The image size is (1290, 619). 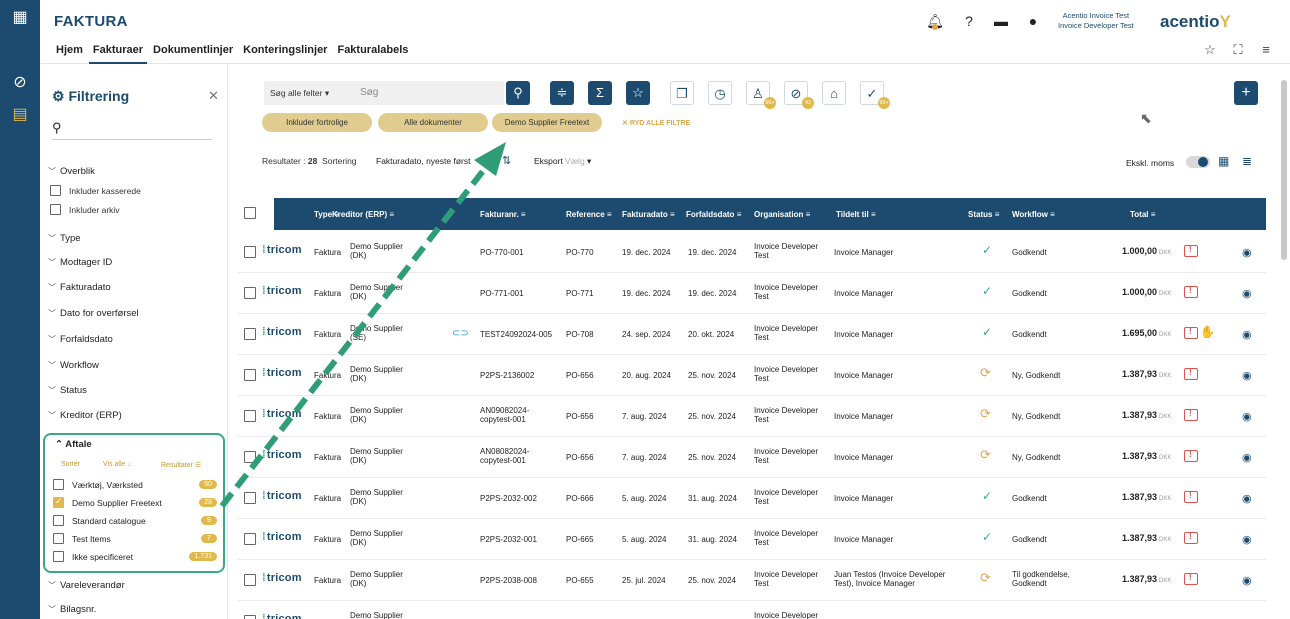 I want to click on cell-fakturanr: P2PS-2032-002, so click(x=508, y=498).